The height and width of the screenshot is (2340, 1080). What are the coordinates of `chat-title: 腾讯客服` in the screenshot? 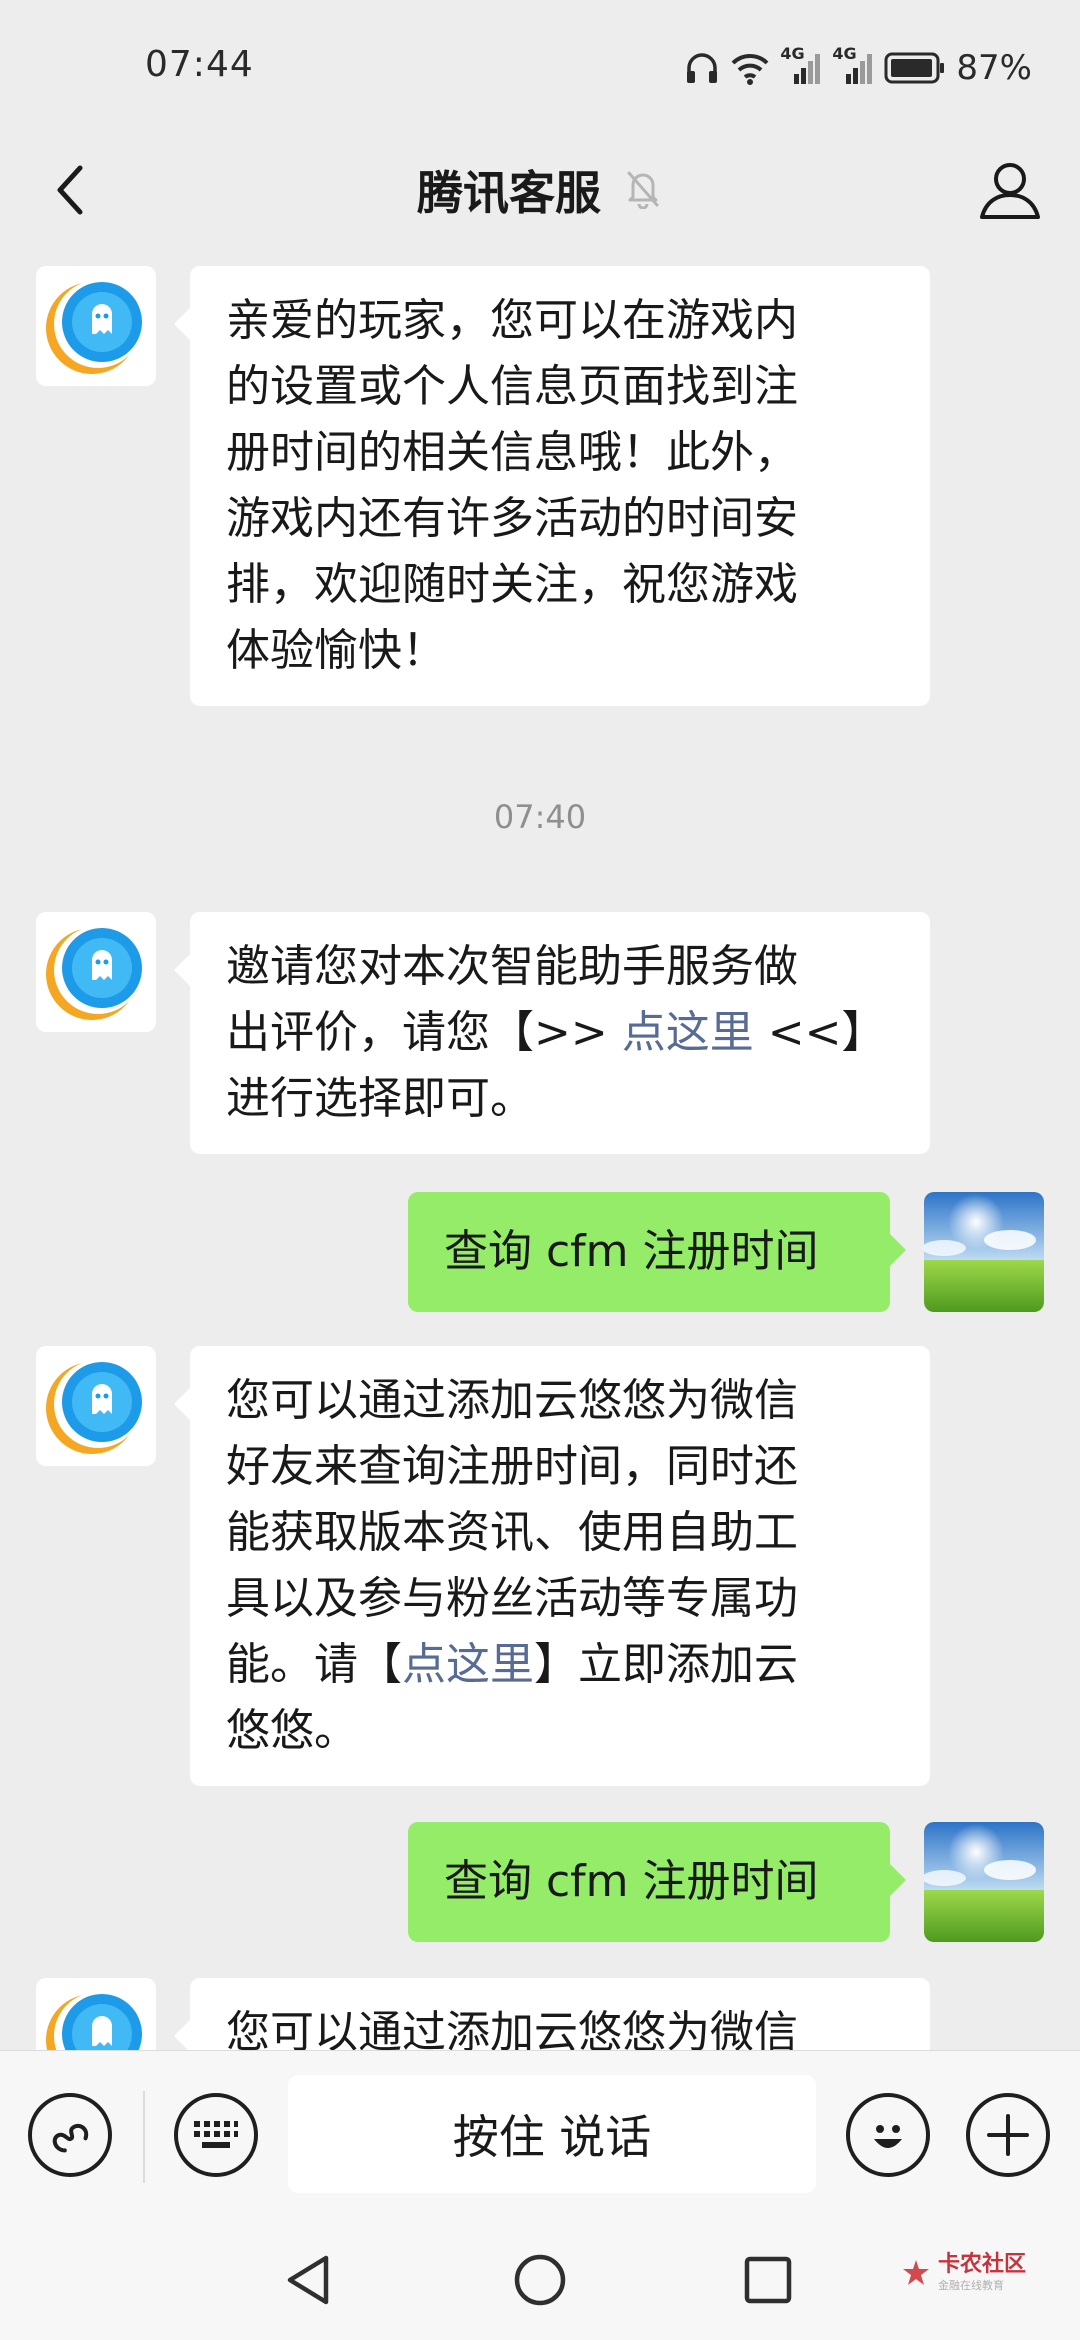 It's located at (509, 193).